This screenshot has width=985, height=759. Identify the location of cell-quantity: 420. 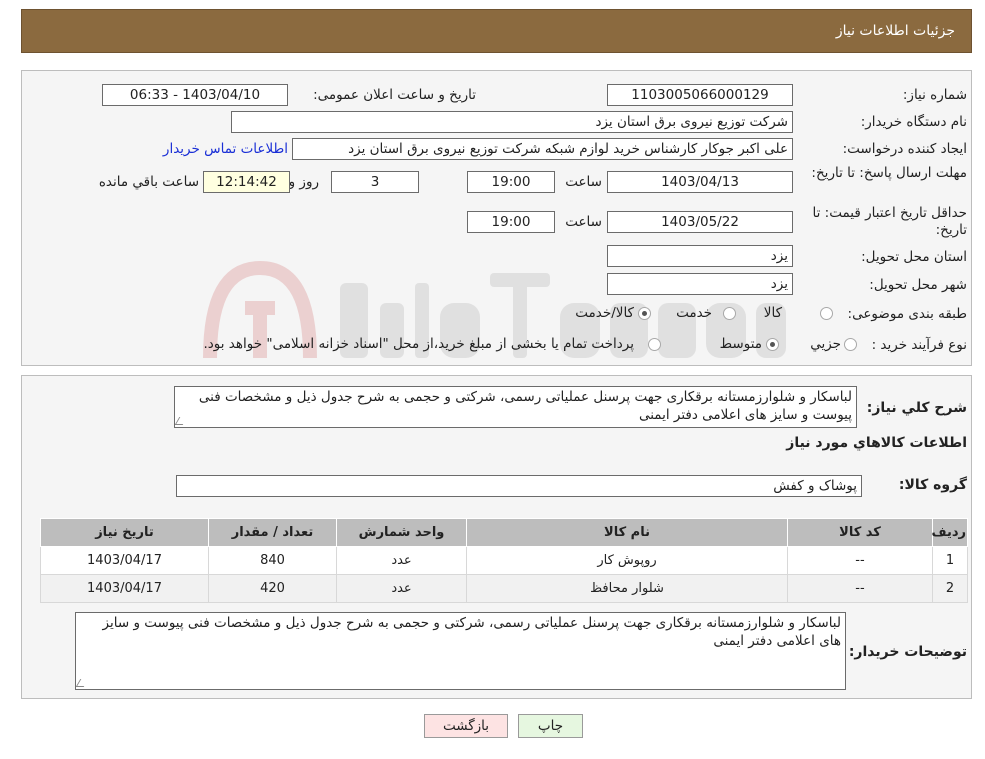
(272, 588).